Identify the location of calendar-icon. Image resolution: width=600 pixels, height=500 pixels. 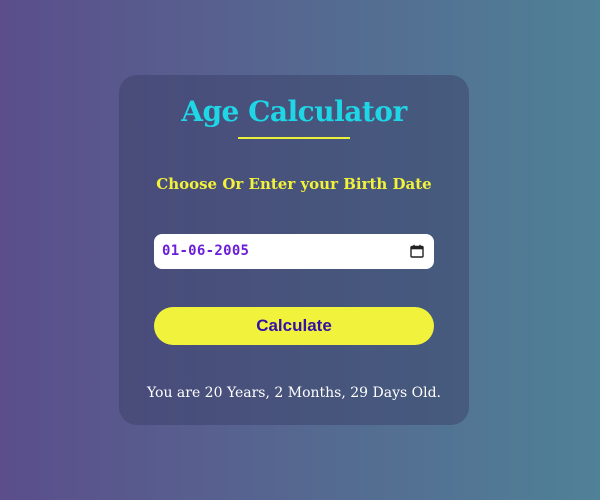
(417, 251).